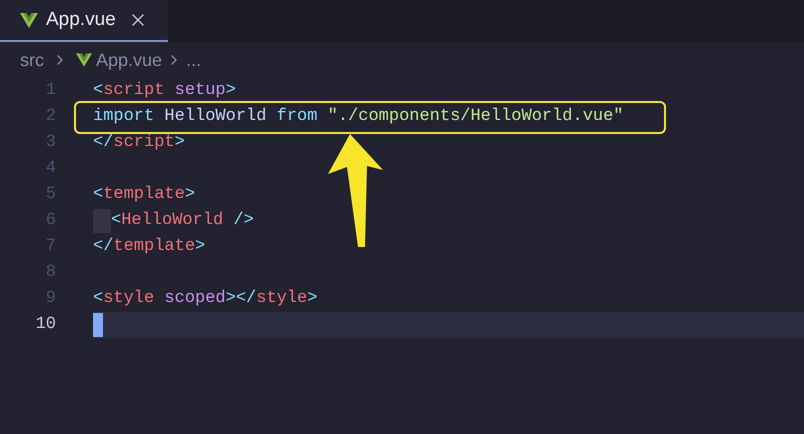 This screenshot has width=804, height=434. I want to click on code-line: <script setup>, so click(164, 91).